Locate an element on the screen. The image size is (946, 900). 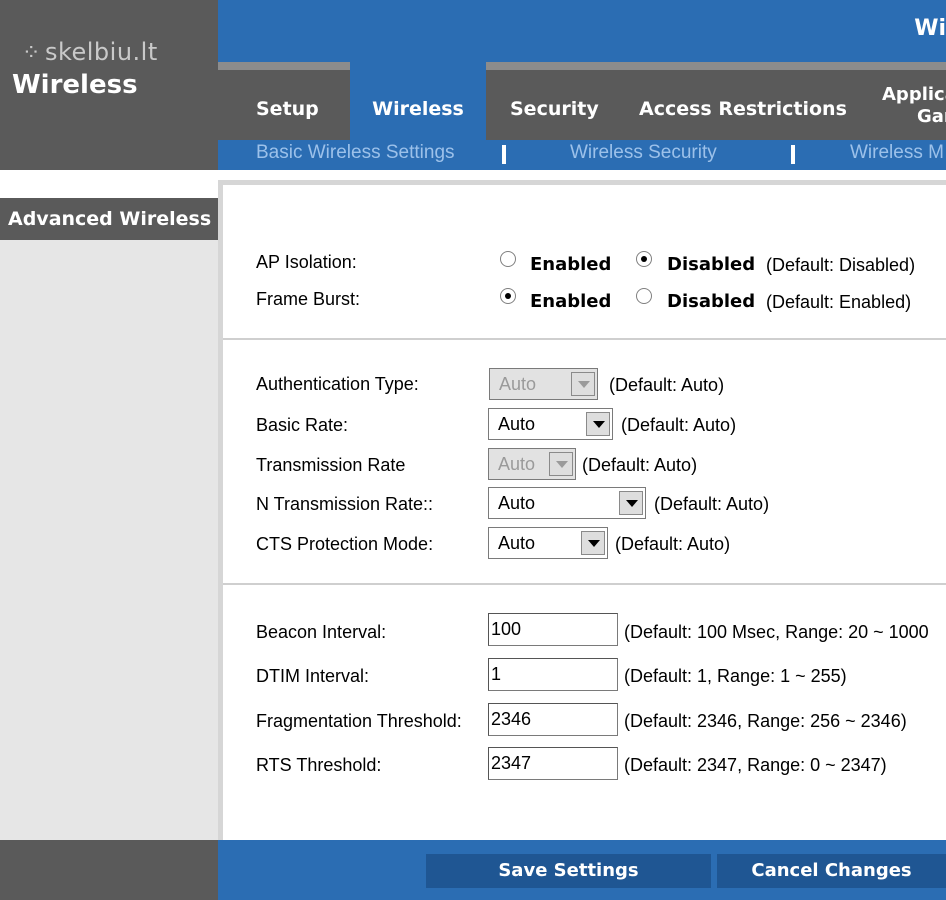
cts-mode-label: CTS Protection Mode: is located at coordinates (345, 544).